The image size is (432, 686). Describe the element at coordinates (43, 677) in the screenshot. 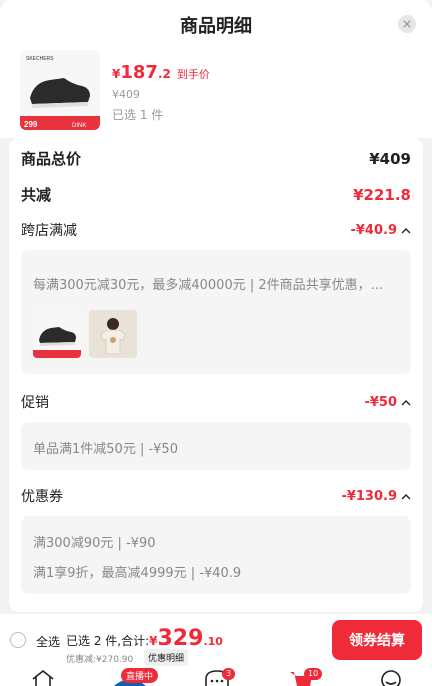

I see `home-icon` at that location.